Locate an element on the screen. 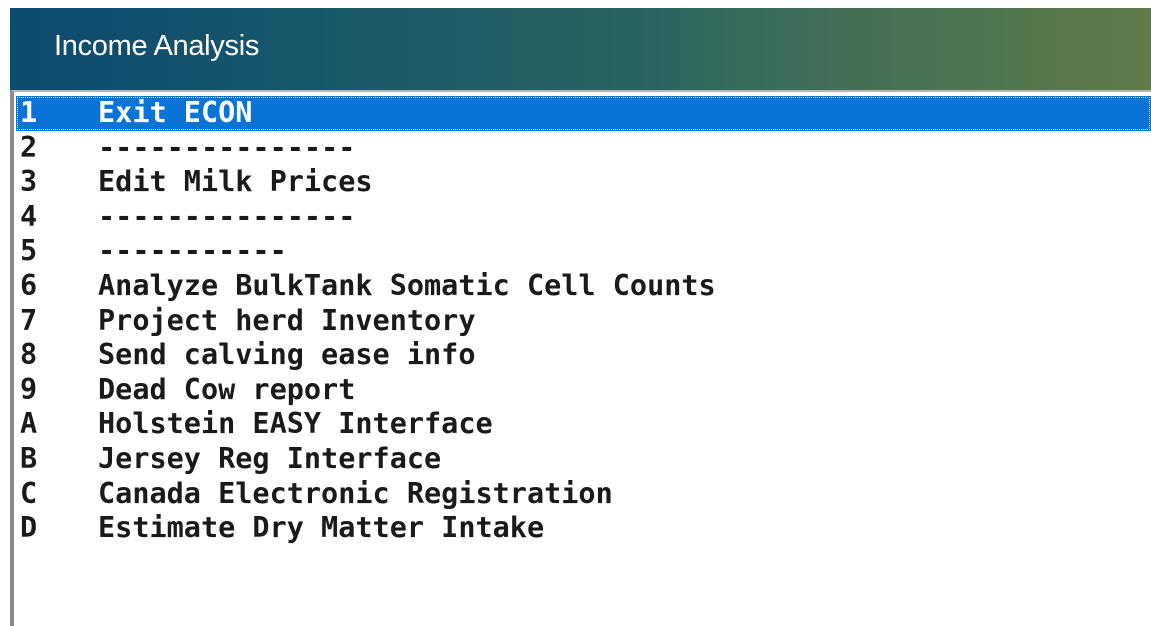 The image size is (1151, 626). menu-item-key: B is located at coordinates (29, 458).